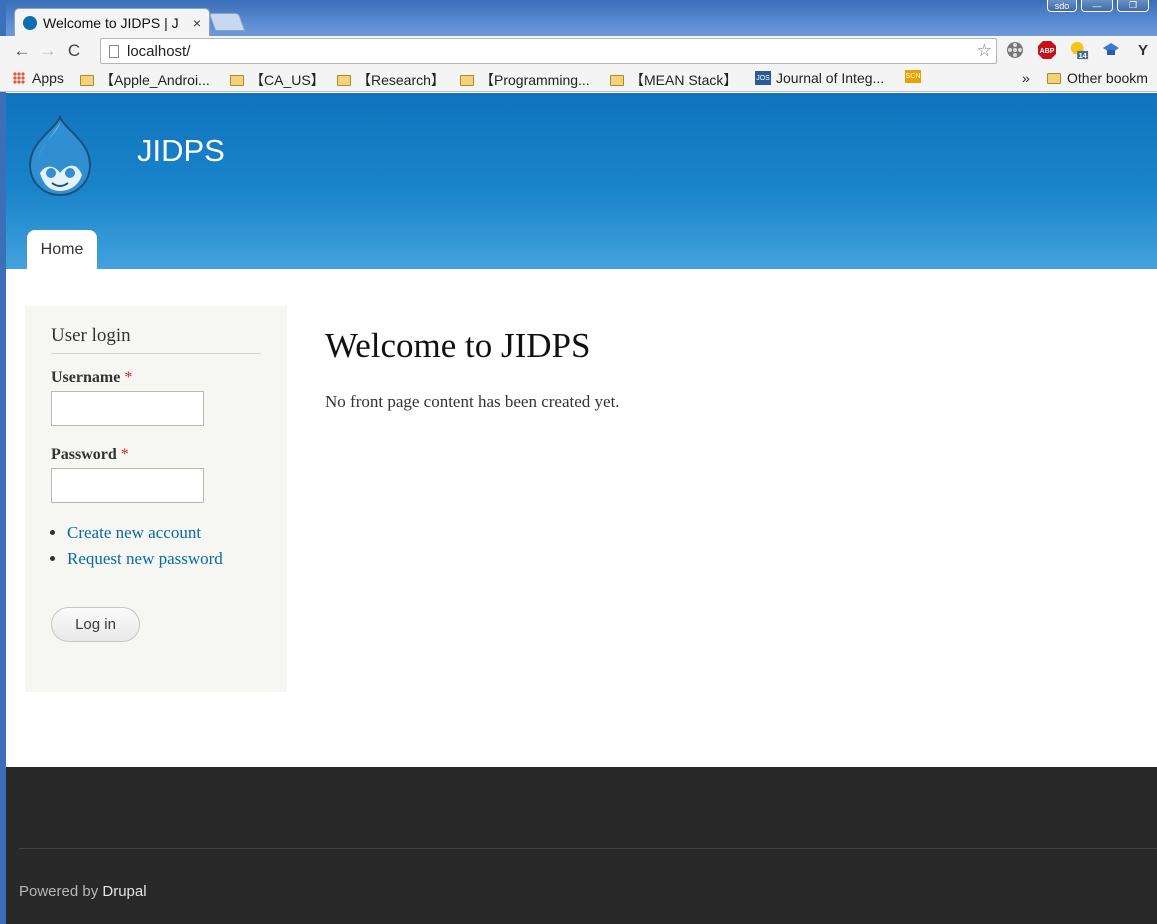 The width and height of the screenshot is (1157, 924). What do you see at coordinates (60, 156) in the screenshot?
I see `drupal-logo-icon` at bounding box center [60, 156].